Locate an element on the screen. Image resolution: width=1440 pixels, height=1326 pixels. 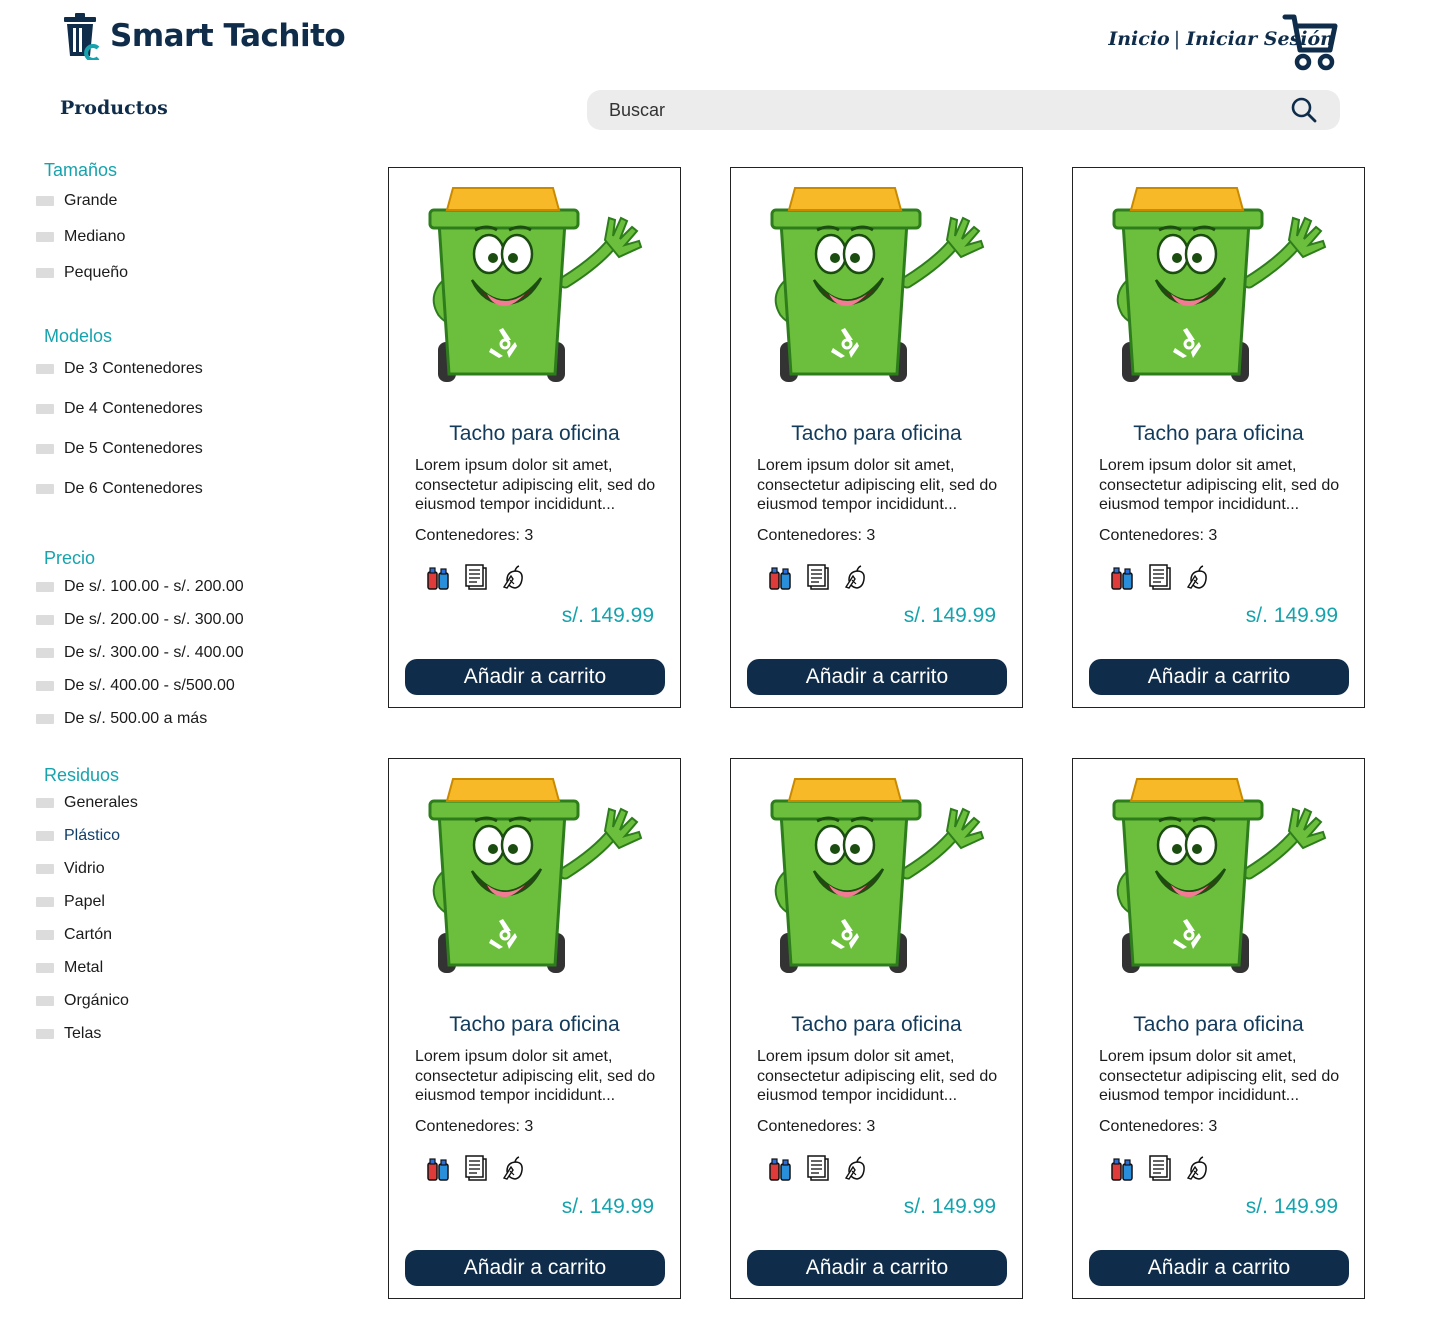
filter-option-price: De s/. 300.00 - s/. 400.00 is located at coordinates (140, 653).